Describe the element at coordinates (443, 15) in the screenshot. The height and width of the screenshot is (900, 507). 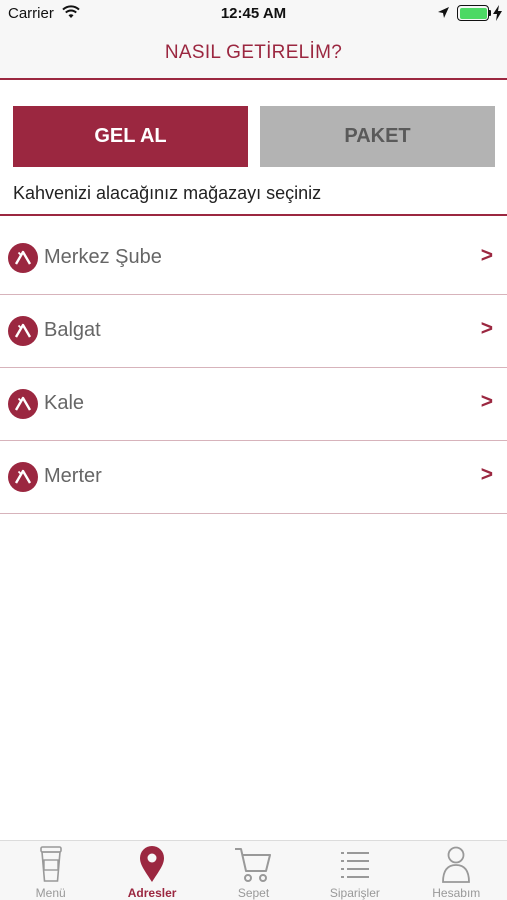
I see `location-arrow-icon` at that location.